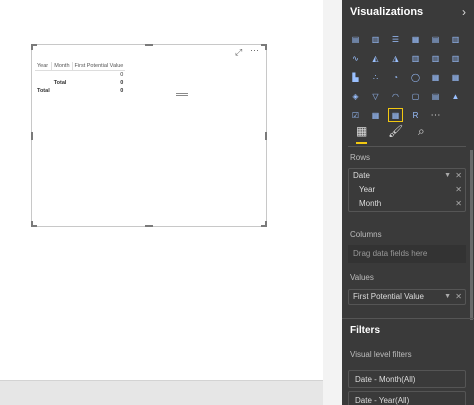 This screenshot has width=474, height=405. Describe the element at coordinates (362, 134) in the screenshot. I see `fields-tab-icon: ▦` at that location.